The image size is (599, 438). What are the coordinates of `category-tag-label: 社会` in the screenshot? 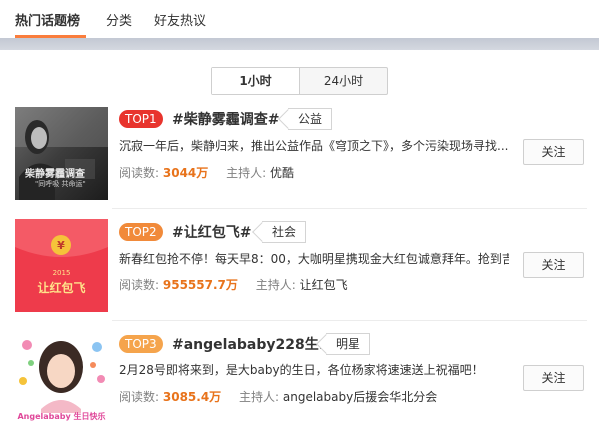 It's located at (284, 232).